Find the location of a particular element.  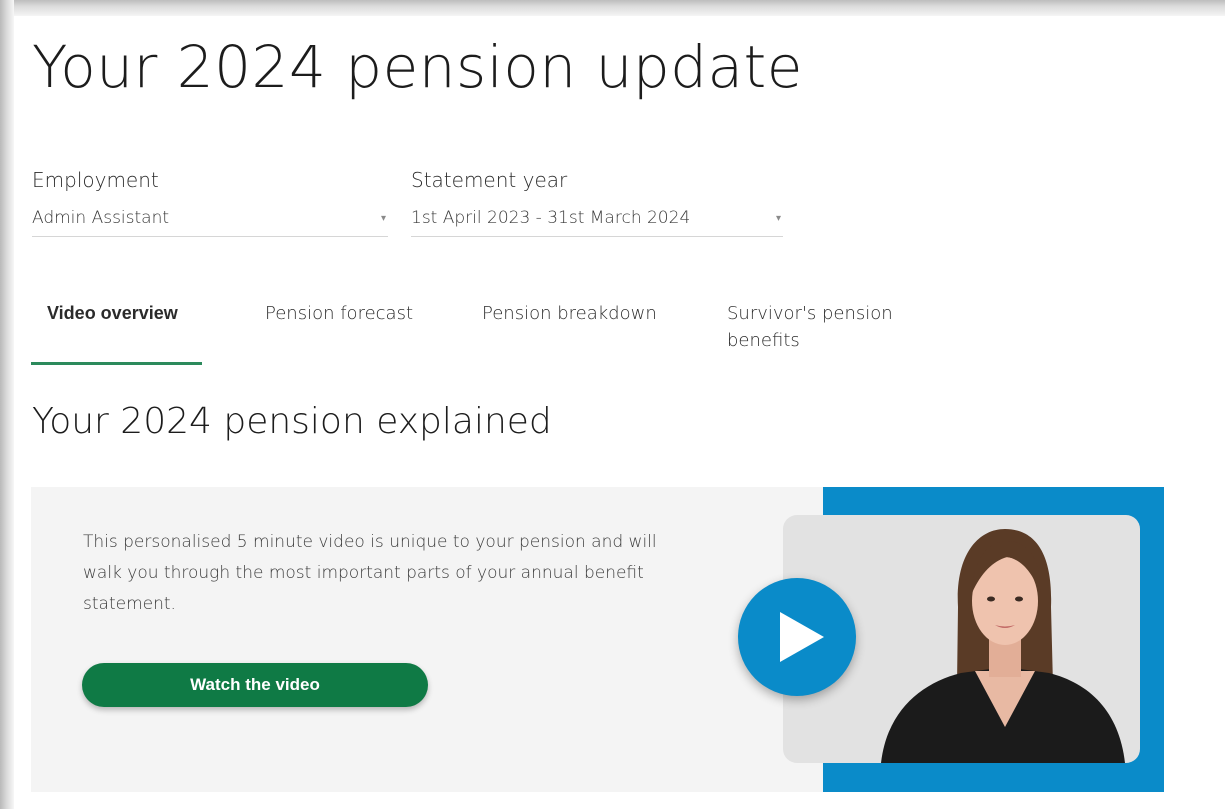

employment-field: Employment Admin Assistant ▾ is located at coordinates (210, 202).